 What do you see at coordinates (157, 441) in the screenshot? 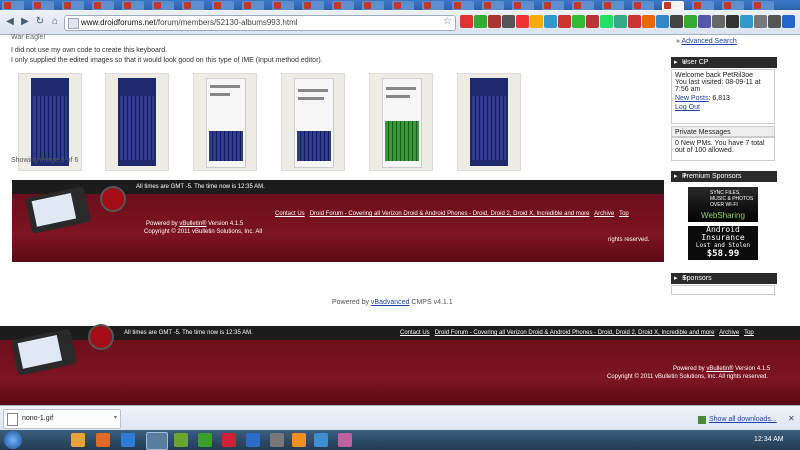
I see `chrome-icon` at bounding box center [157, 441].